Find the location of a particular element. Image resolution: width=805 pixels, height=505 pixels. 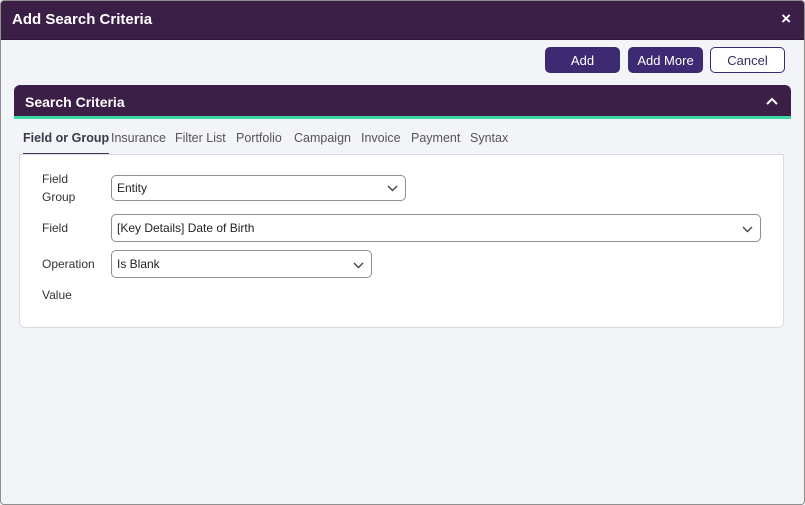

operation-select: Is Blank is located at coordinates (241, 264).